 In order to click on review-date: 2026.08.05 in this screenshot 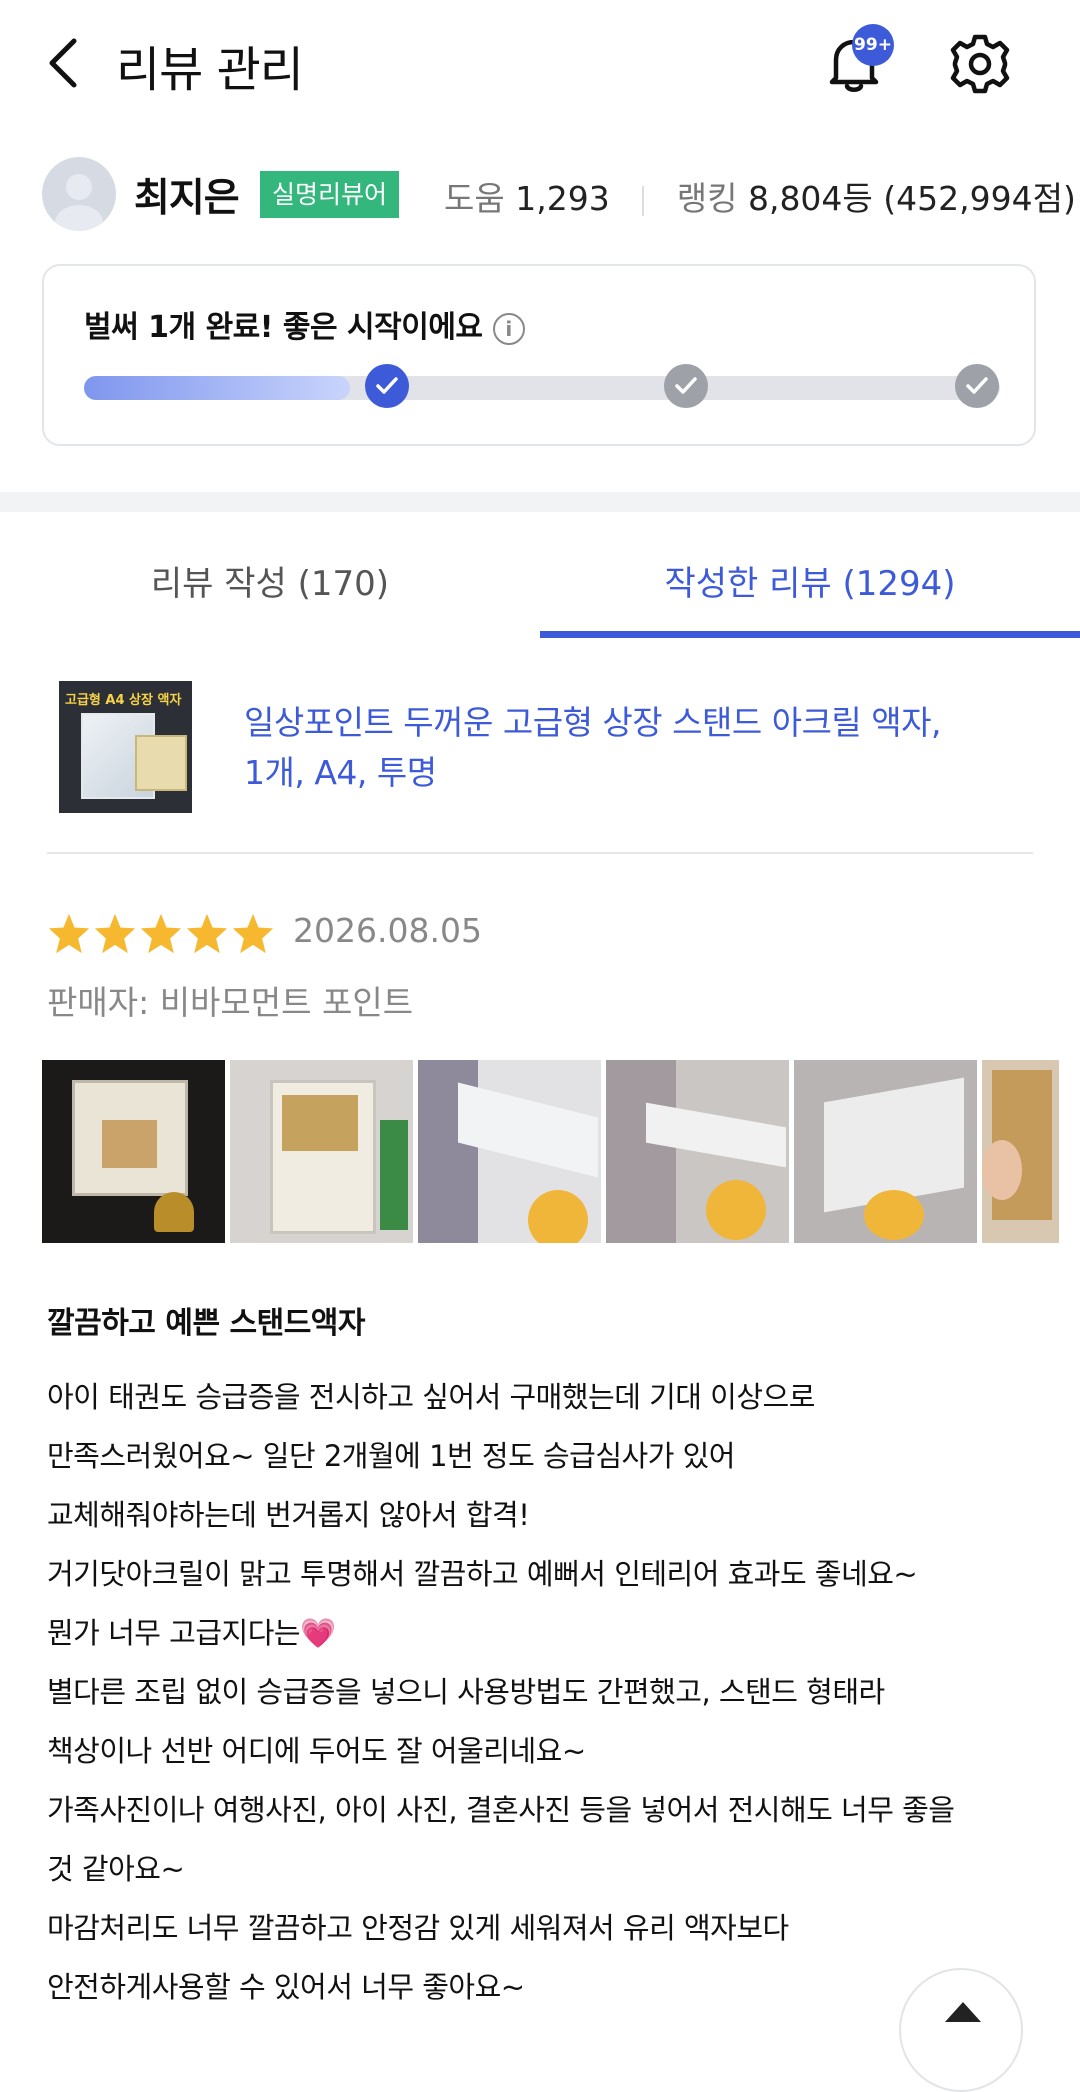, I will do `click(387, 930)`.